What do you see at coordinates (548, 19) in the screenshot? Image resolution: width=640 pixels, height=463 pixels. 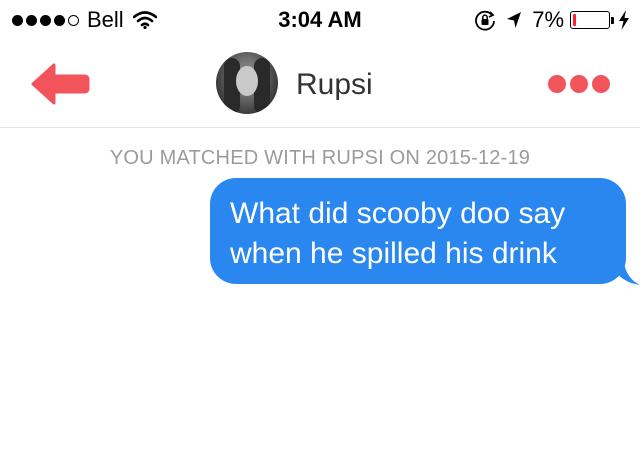 I see `battery-percent: 7%` at bounding box center [548, 19].